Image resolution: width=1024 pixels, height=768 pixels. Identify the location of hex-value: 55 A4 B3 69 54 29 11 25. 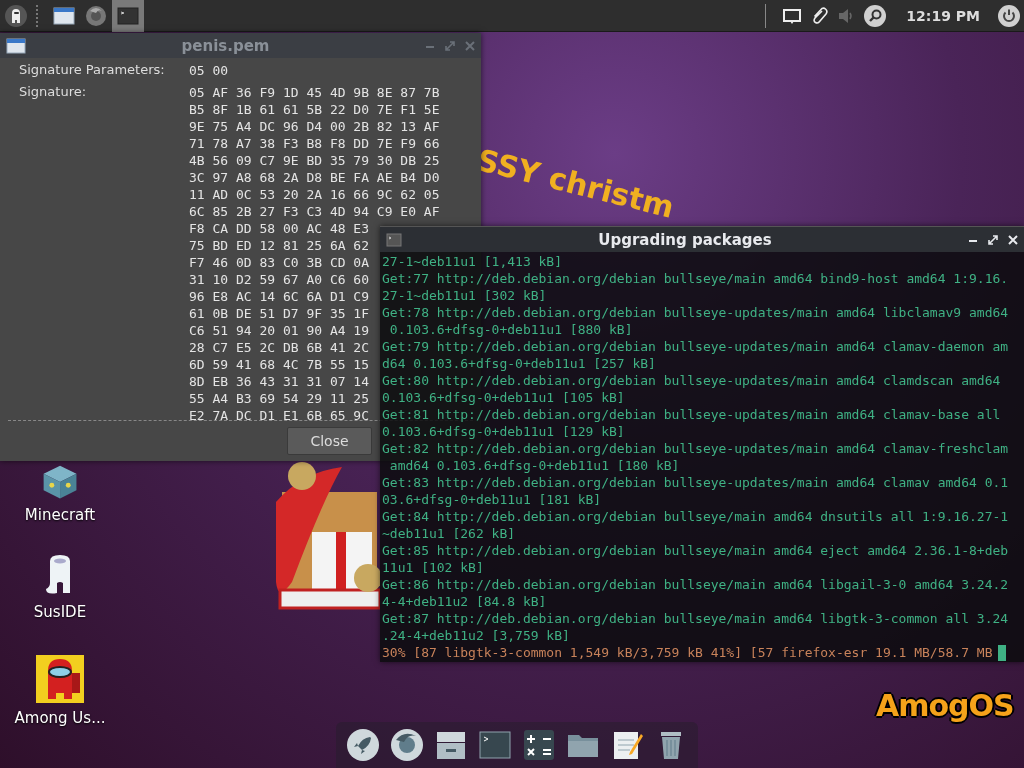
(279, 398).